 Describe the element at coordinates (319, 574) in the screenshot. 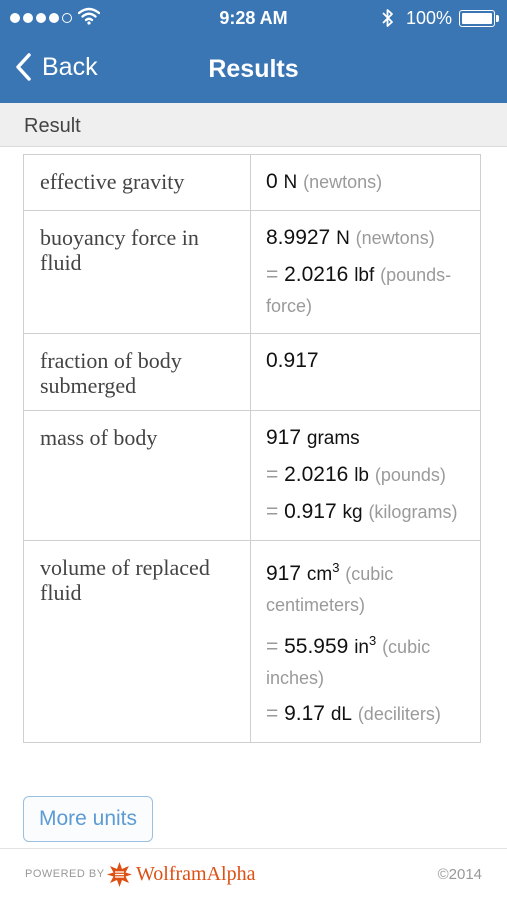

I see `value-unit: cm` at that location.